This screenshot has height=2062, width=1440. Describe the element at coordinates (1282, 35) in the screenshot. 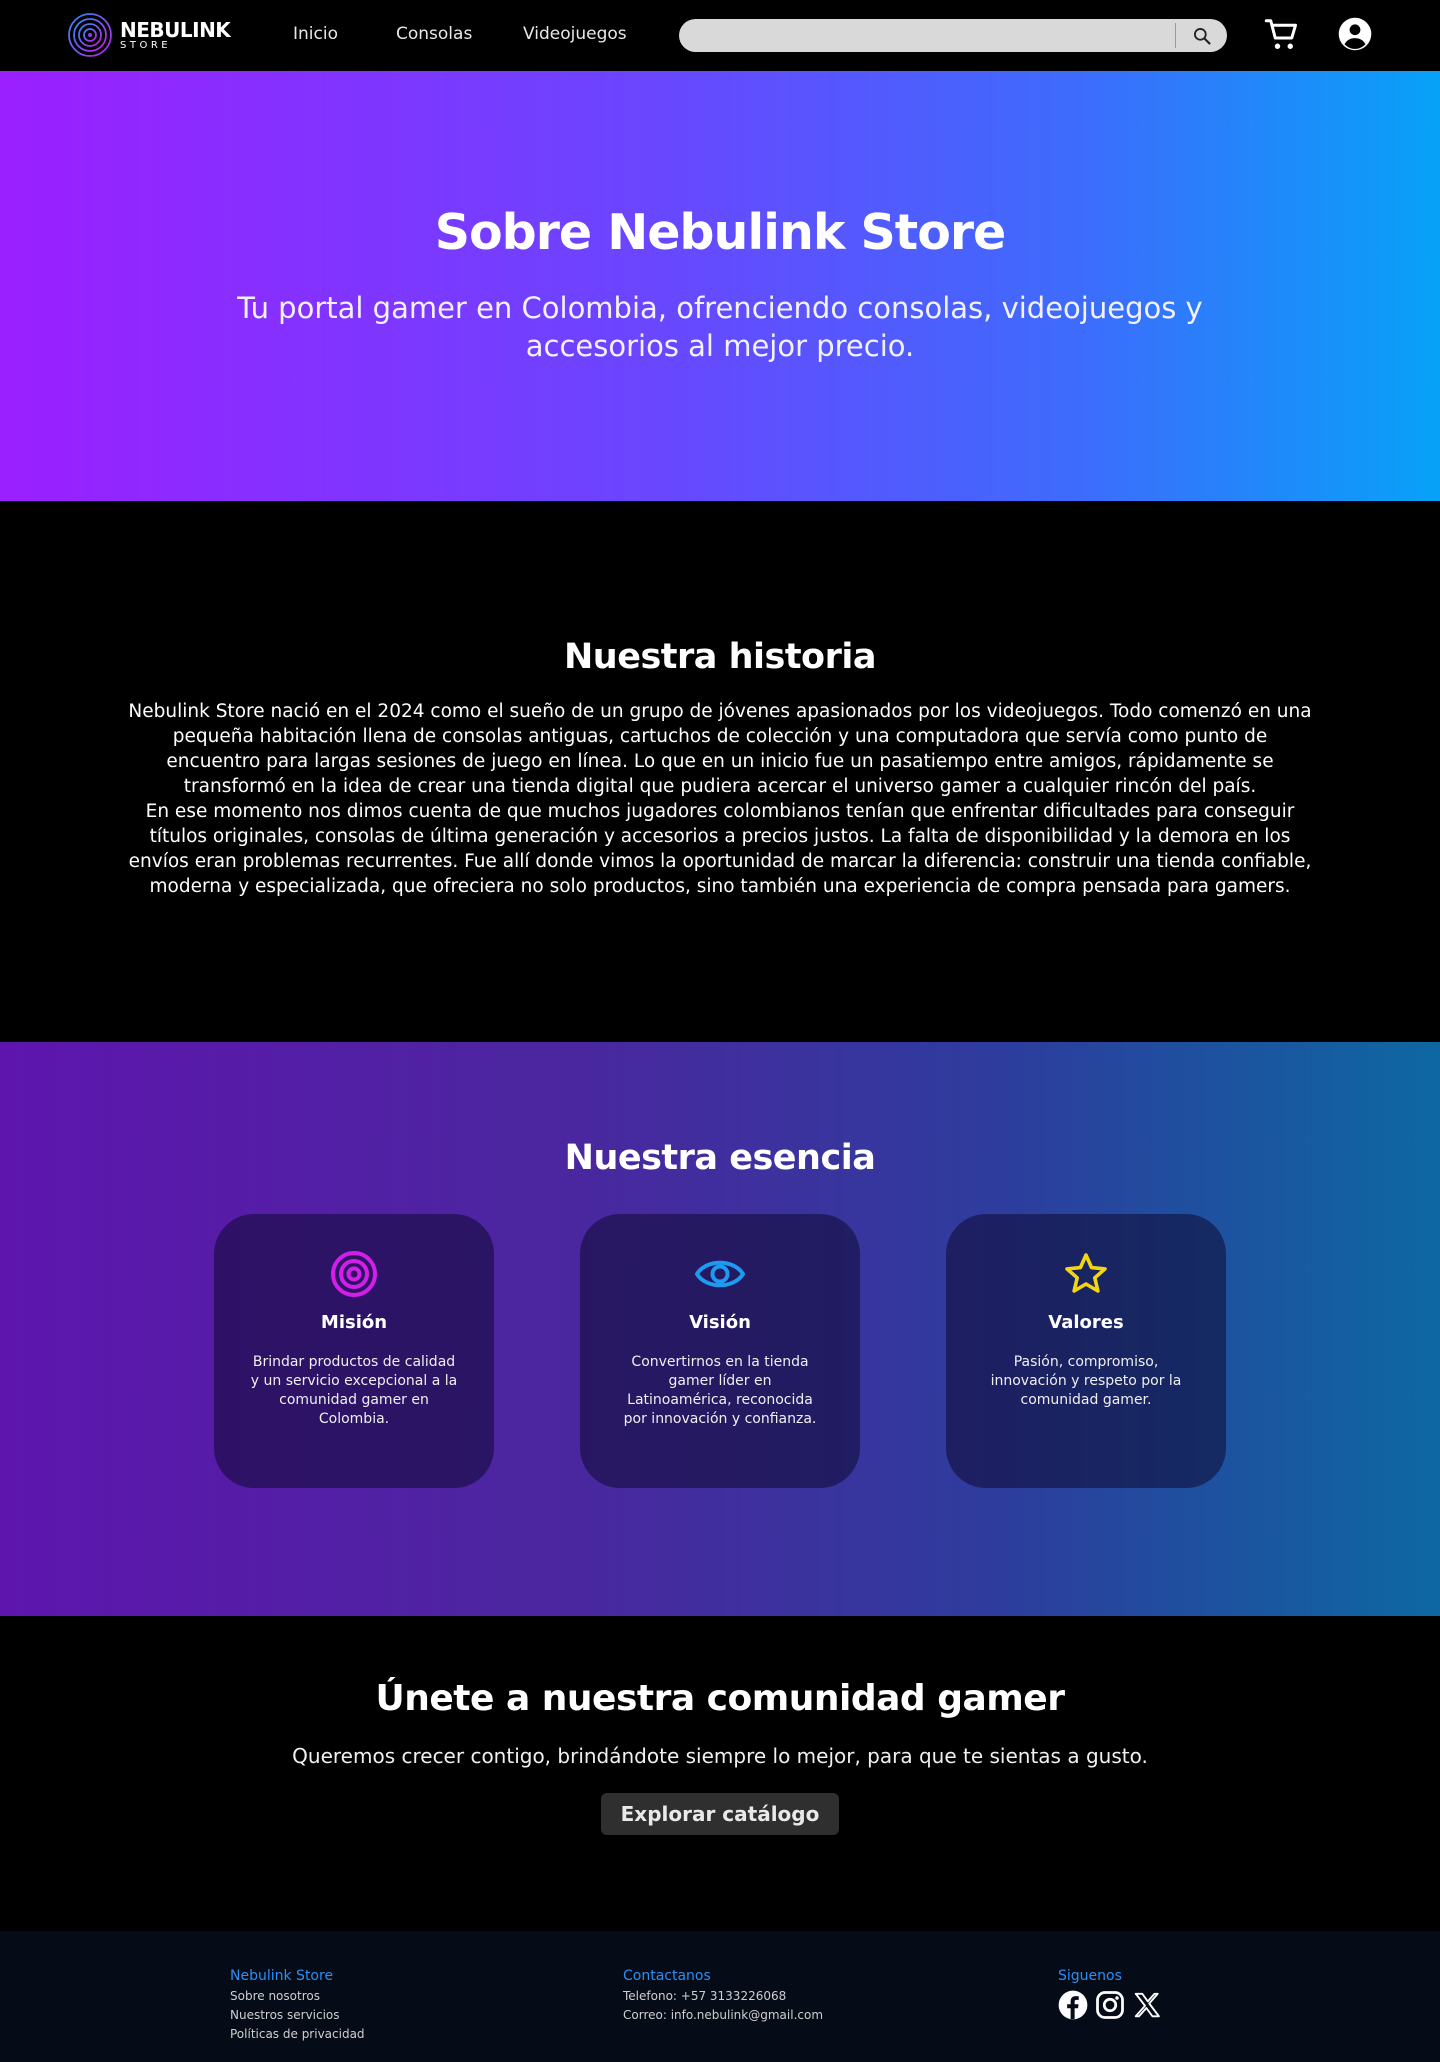

I see `cart-icon` at that location.